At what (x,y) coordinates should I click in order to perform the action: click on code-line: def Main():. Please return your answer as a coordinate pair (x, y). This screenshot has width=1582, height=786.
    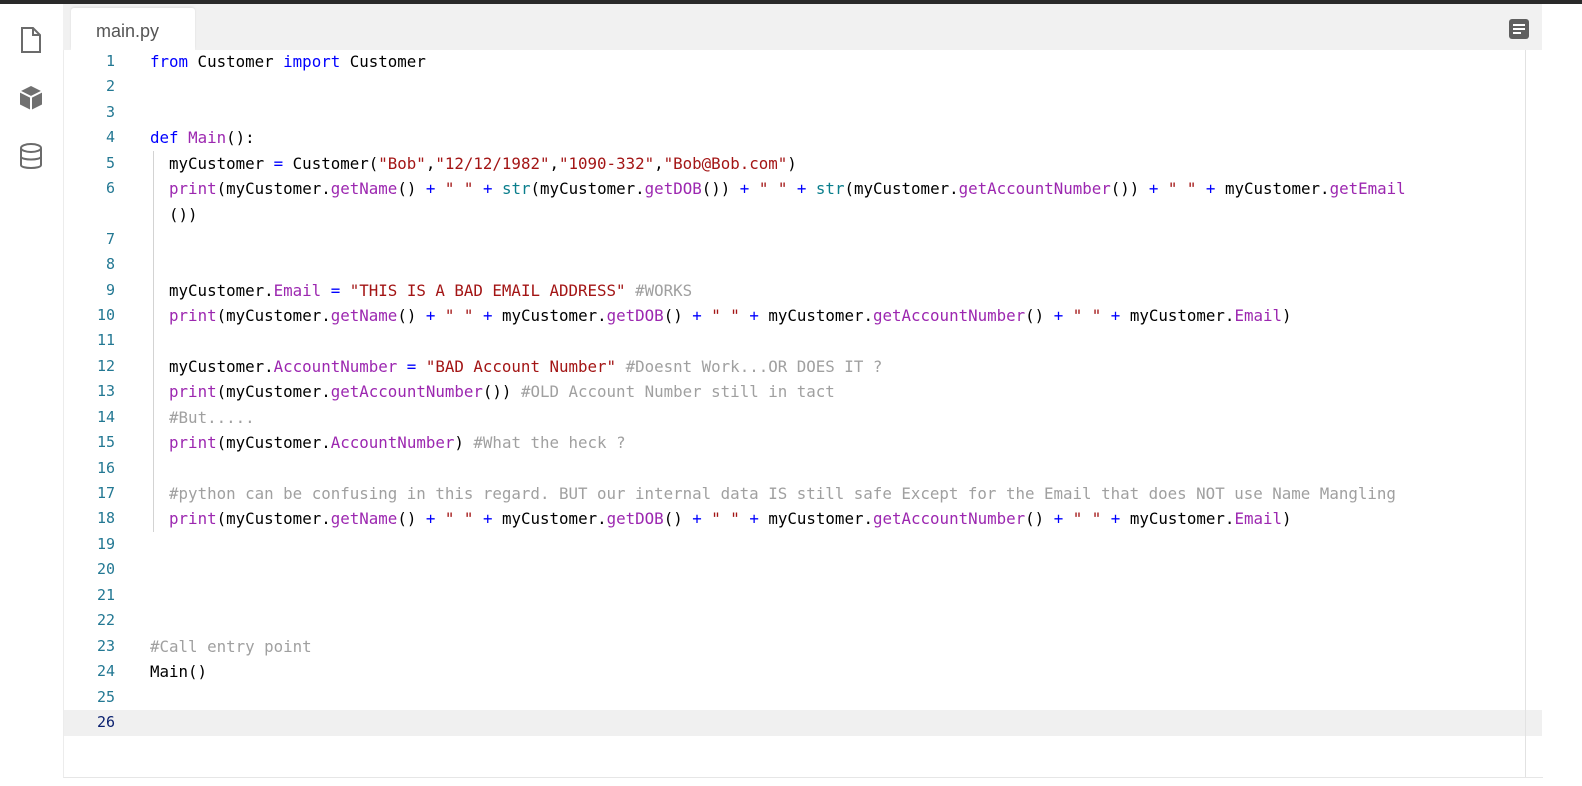
    Looking at the image, I should click on (202, 137).